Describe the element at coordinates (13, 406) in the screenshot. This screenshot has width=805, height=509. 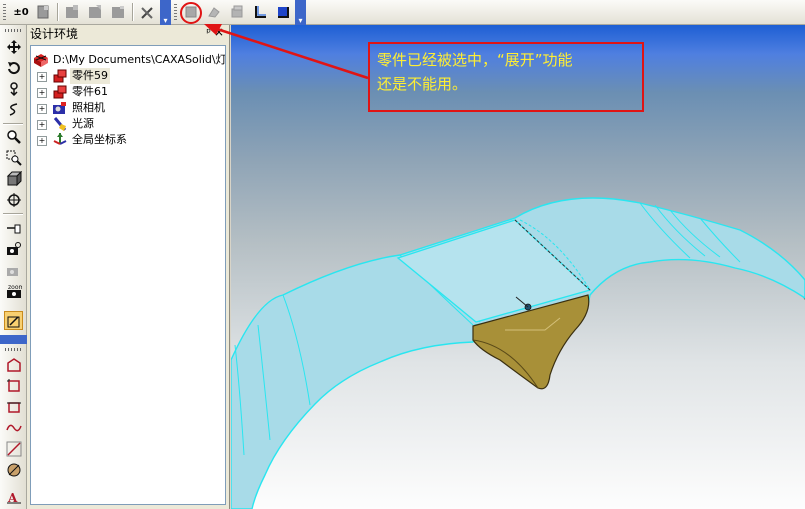
I see `rect-offset-icon` at that location.